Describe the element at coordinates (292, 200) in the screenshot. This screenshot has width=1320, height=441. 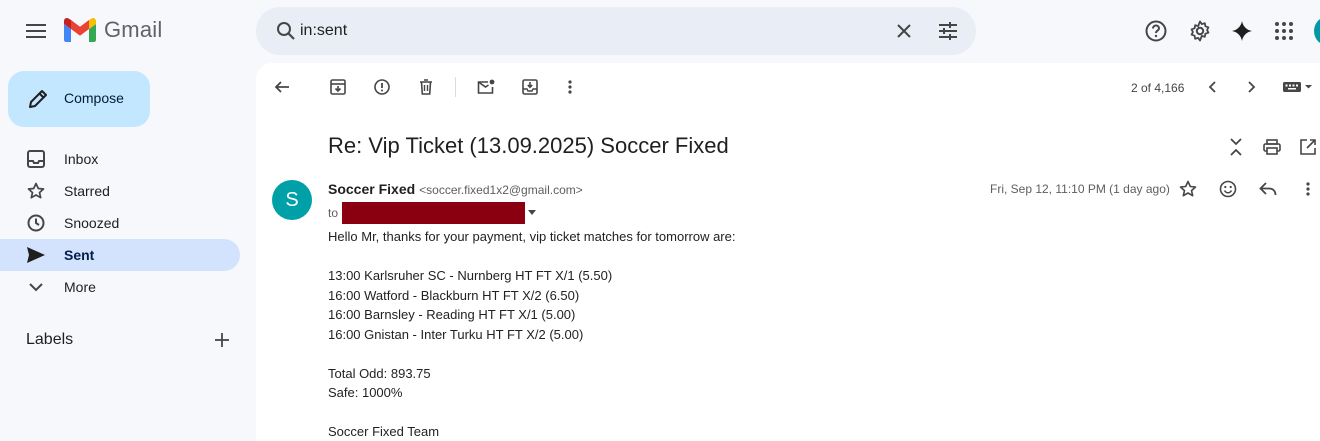
I see `sender-avatar: S` at that location.